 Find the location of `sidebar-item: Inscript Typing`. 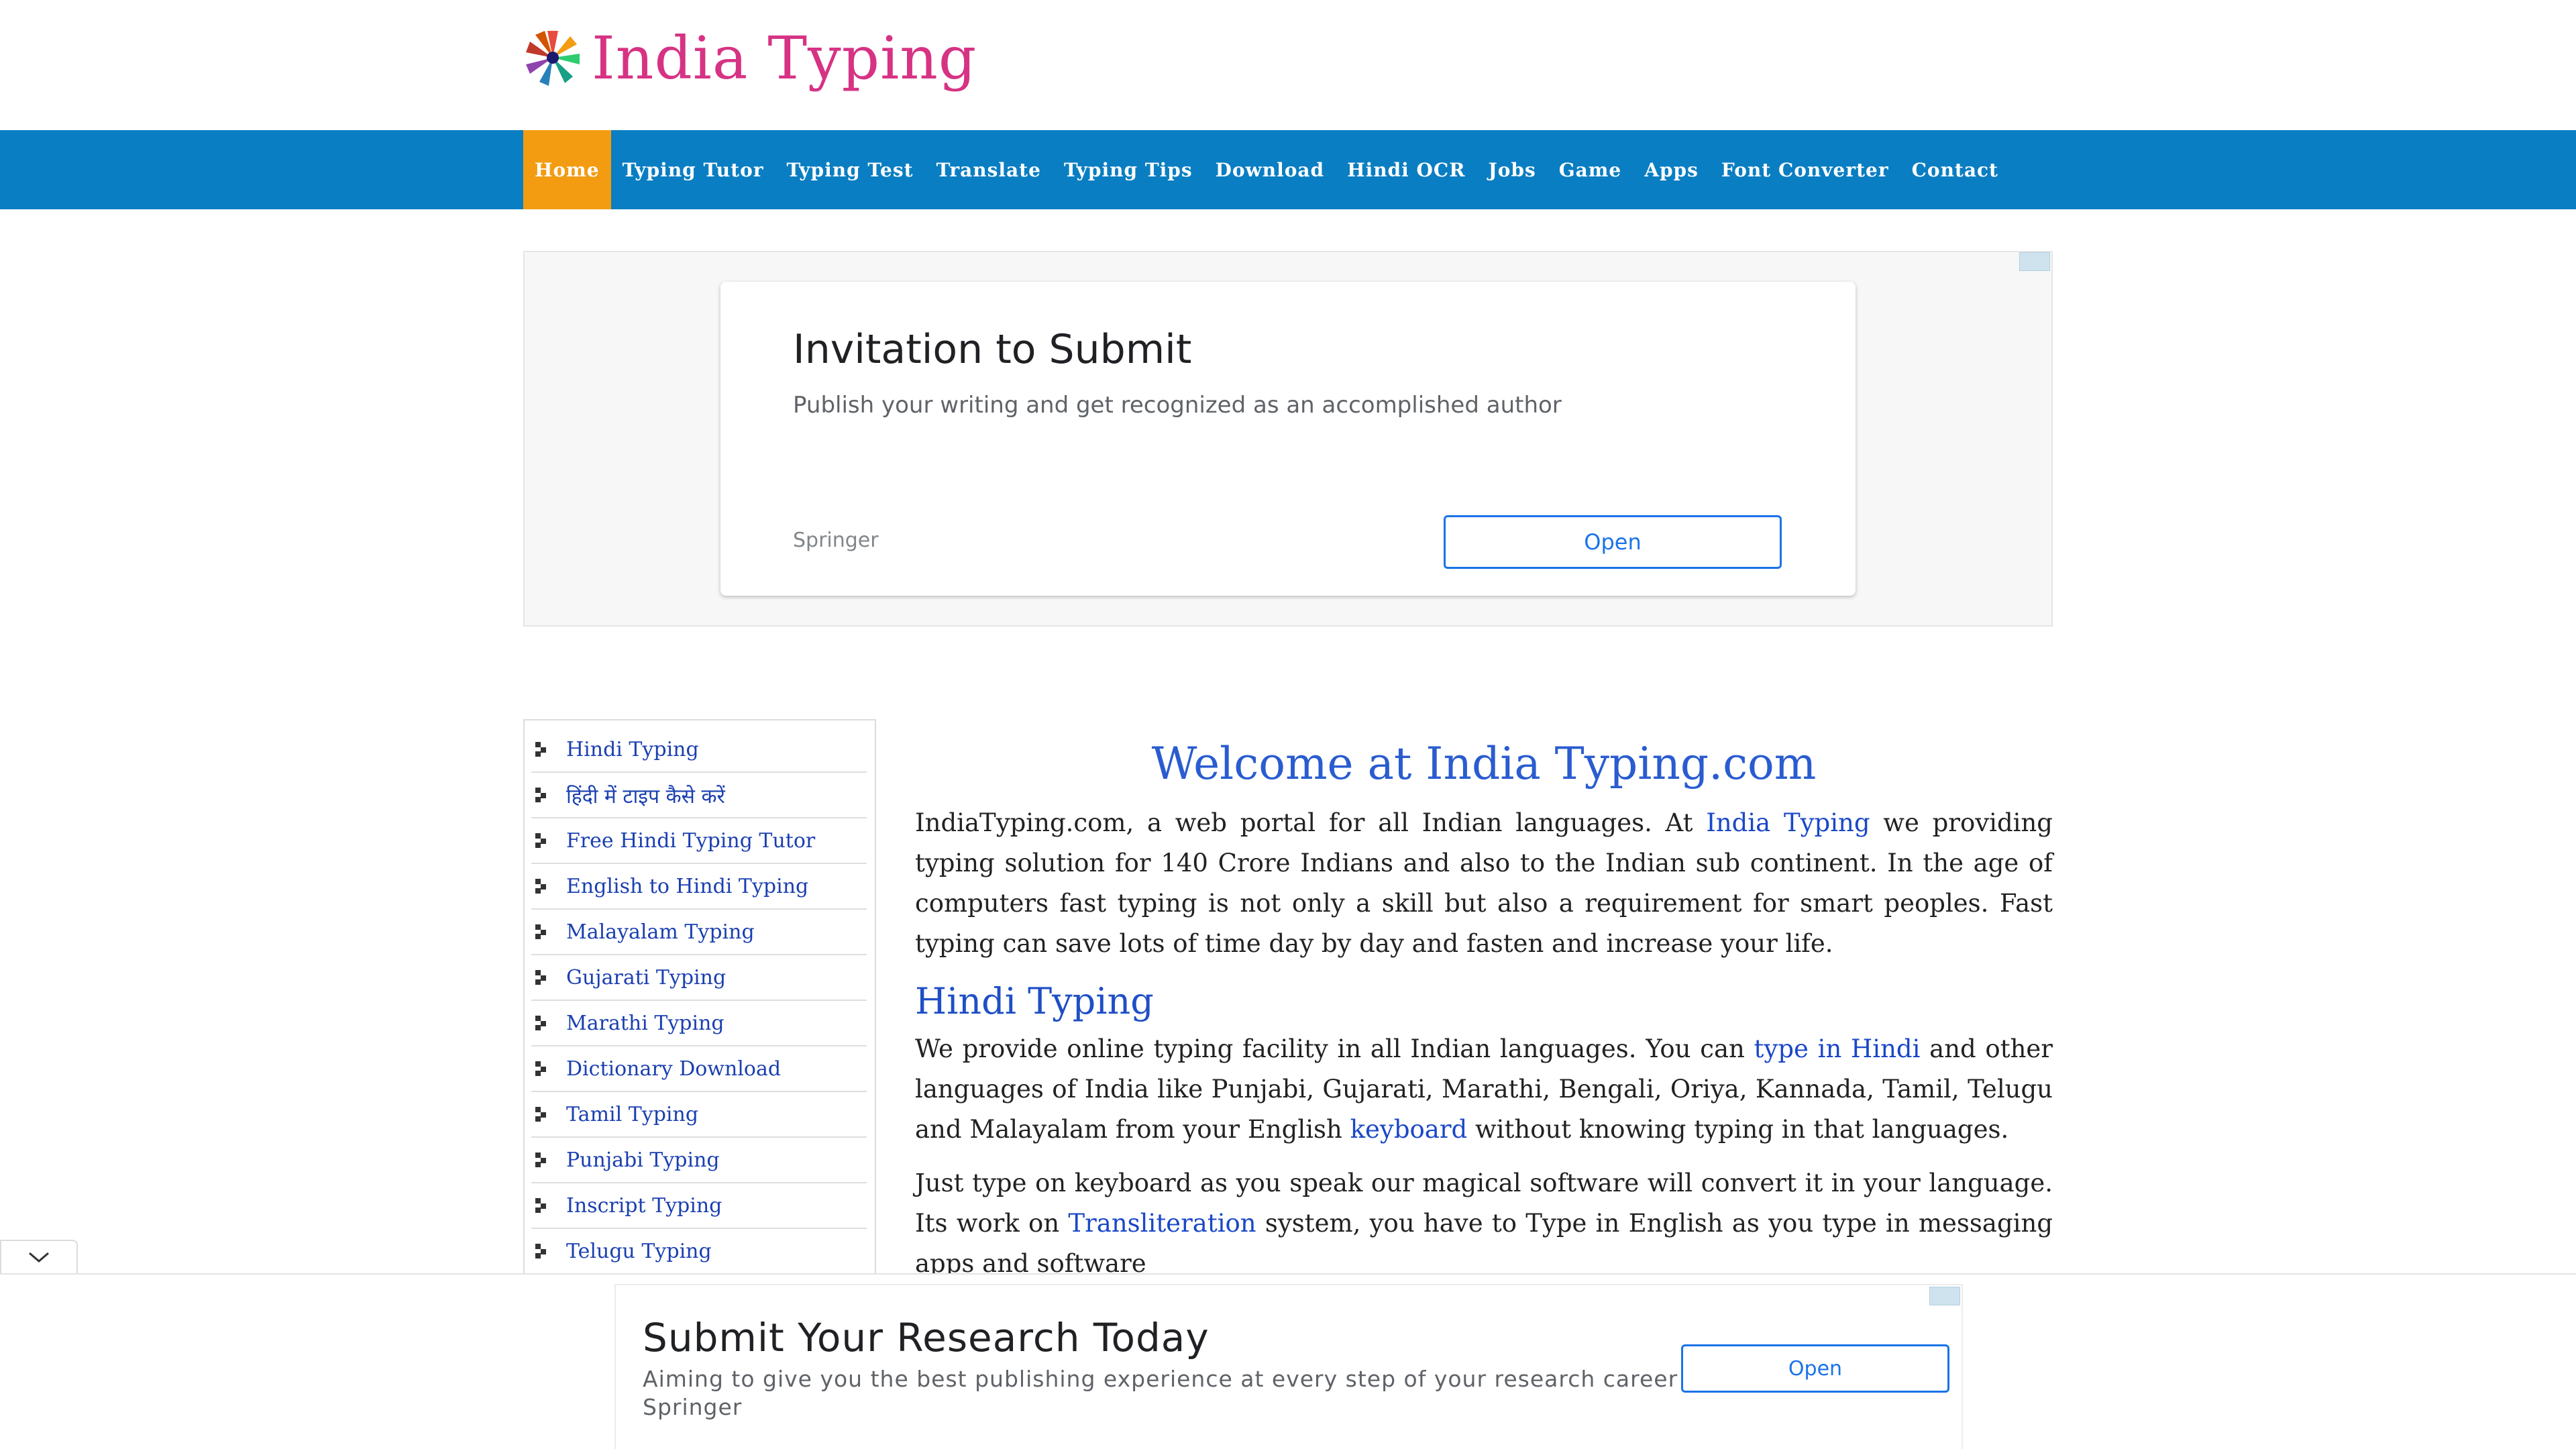

sidebar-item: Inscript Typing is located at coordinates (699, 1206).